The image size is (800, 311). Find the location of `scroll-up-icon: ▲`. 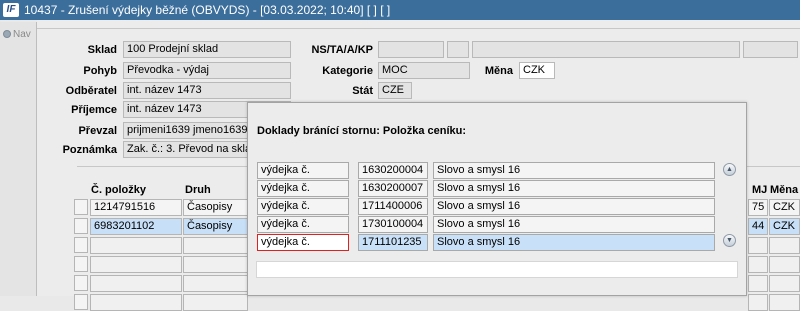

scroll-up-icon: ▲ is located at coordinates (729, 169).